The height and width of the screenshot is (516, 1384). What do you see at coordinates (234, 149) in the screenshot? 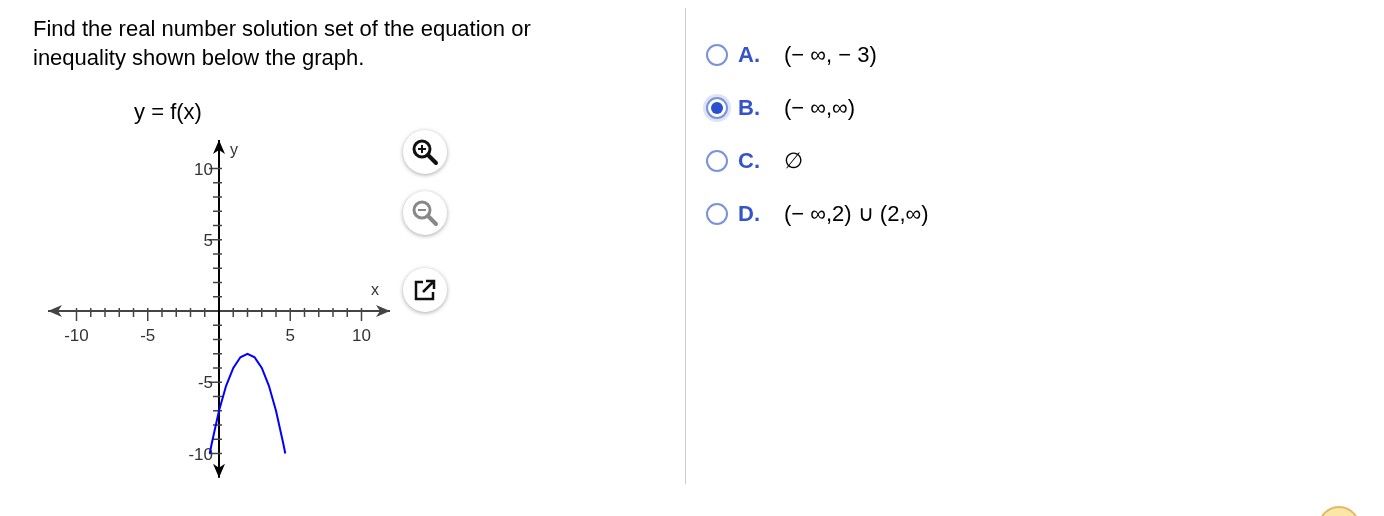
I see `axis-label: y` at bounding box center [234, 149].